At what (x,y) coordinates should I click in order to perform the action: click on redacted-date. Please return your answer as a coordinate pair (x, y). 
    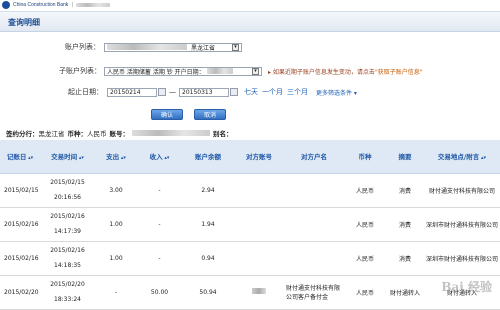
    Looking at the image, I should click on (220, 71).